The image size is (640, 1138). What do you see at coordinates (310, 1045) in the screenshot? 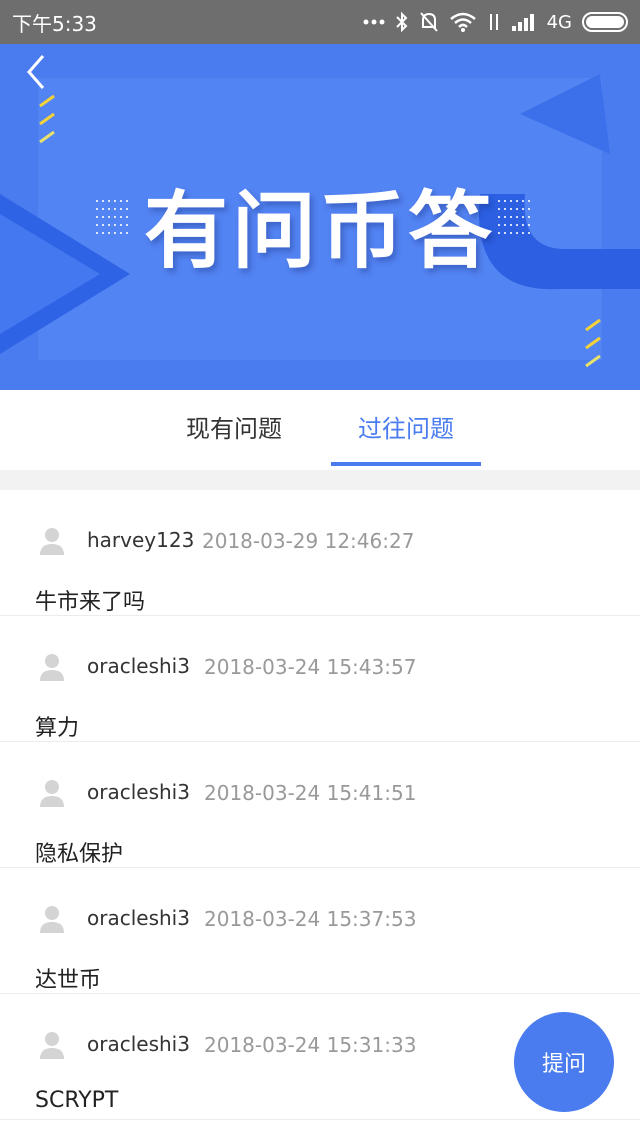
I see `question-time: 2018-03-24 15:31:33` at bounding box center [310, 1045].